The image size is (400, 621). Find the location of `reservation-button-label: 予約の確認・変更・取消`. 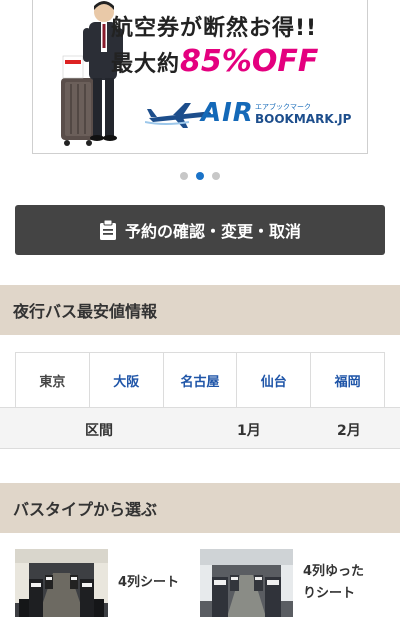

reservation-button-label: 予約の確認・変更・取消 is located at coordinates (212, 231).